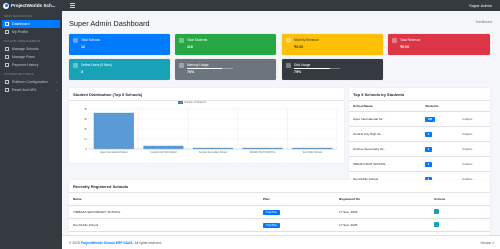  Describe the element at coordinates (279, 186) in the screenshot. I see `recent-schools-title: Recently Registered Schools` at that location.